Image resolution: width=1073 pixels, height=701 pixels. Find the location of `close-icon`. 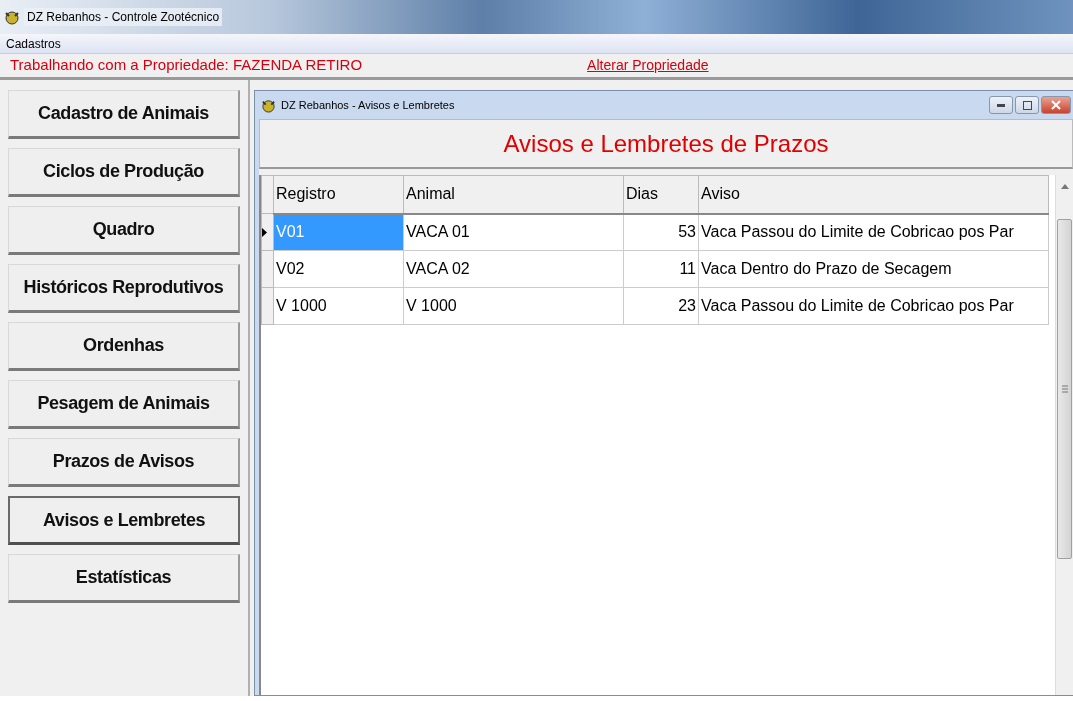

close-icon is located at coordinates (1056, 105).